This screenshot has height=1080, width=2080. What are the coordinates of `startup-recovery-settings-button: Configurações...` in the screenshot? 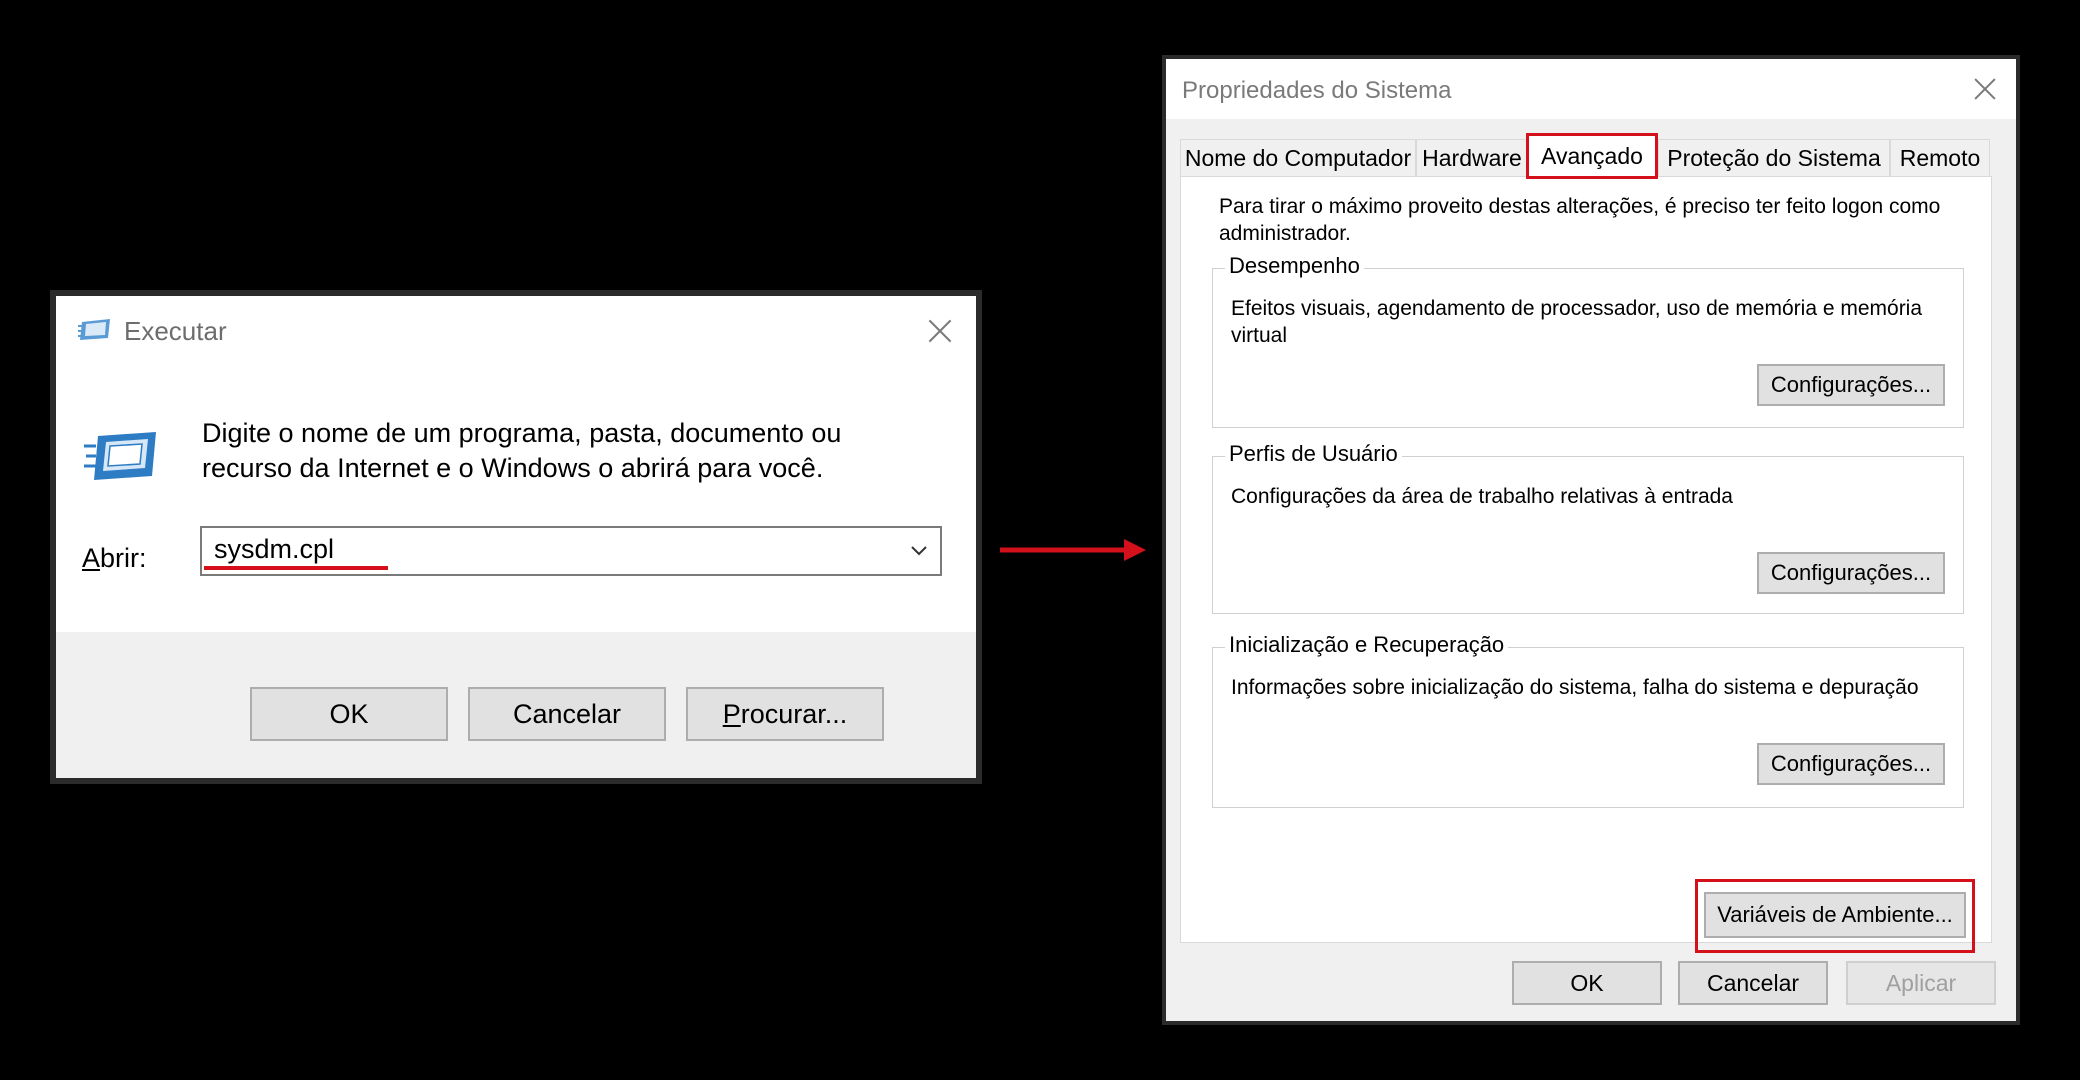 It's located at (1851, 764).